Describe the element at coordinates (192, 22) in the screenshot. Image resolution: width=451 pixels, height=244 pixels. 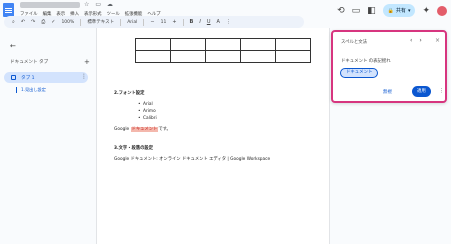
I see `bold-icon: B` at that location.